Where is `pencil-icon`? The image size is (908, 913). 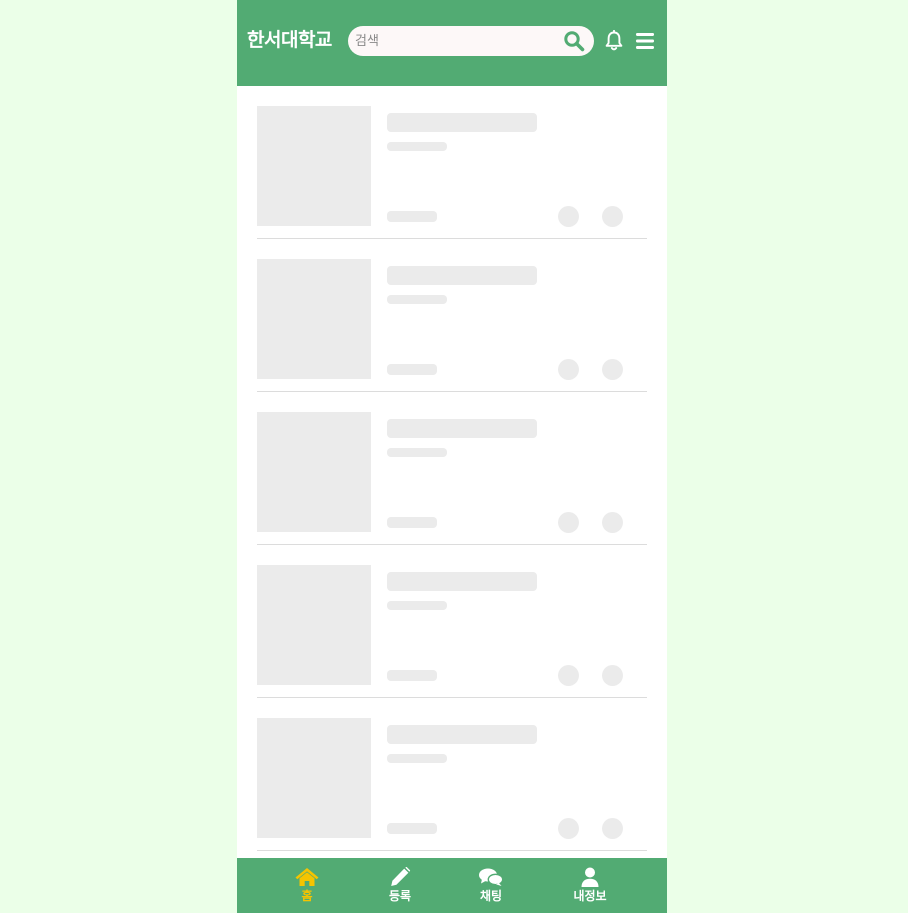
pencil-icon is located at coordinates (401, 876).